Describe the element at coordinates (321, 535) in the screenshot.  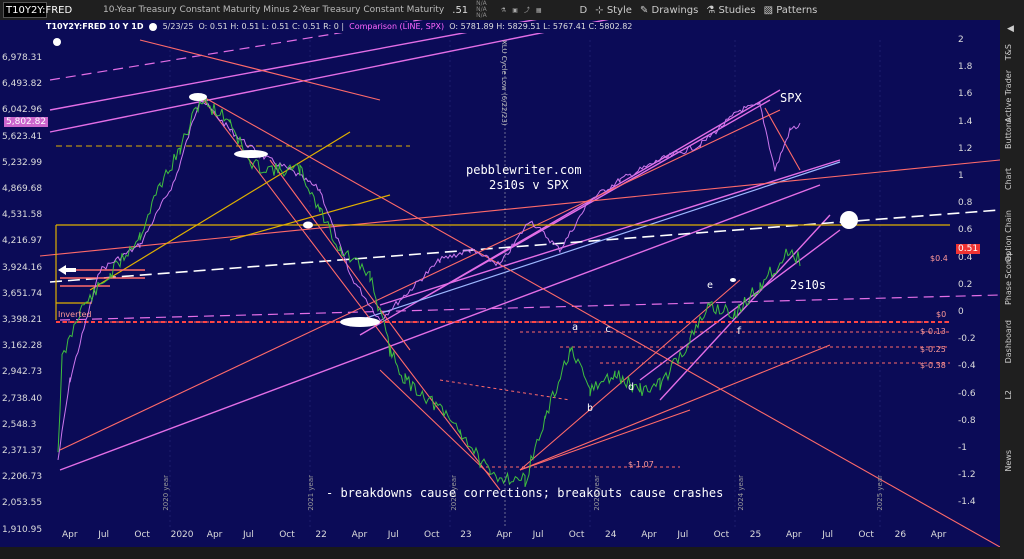
I see `time-axis-tick: 22` at that location.